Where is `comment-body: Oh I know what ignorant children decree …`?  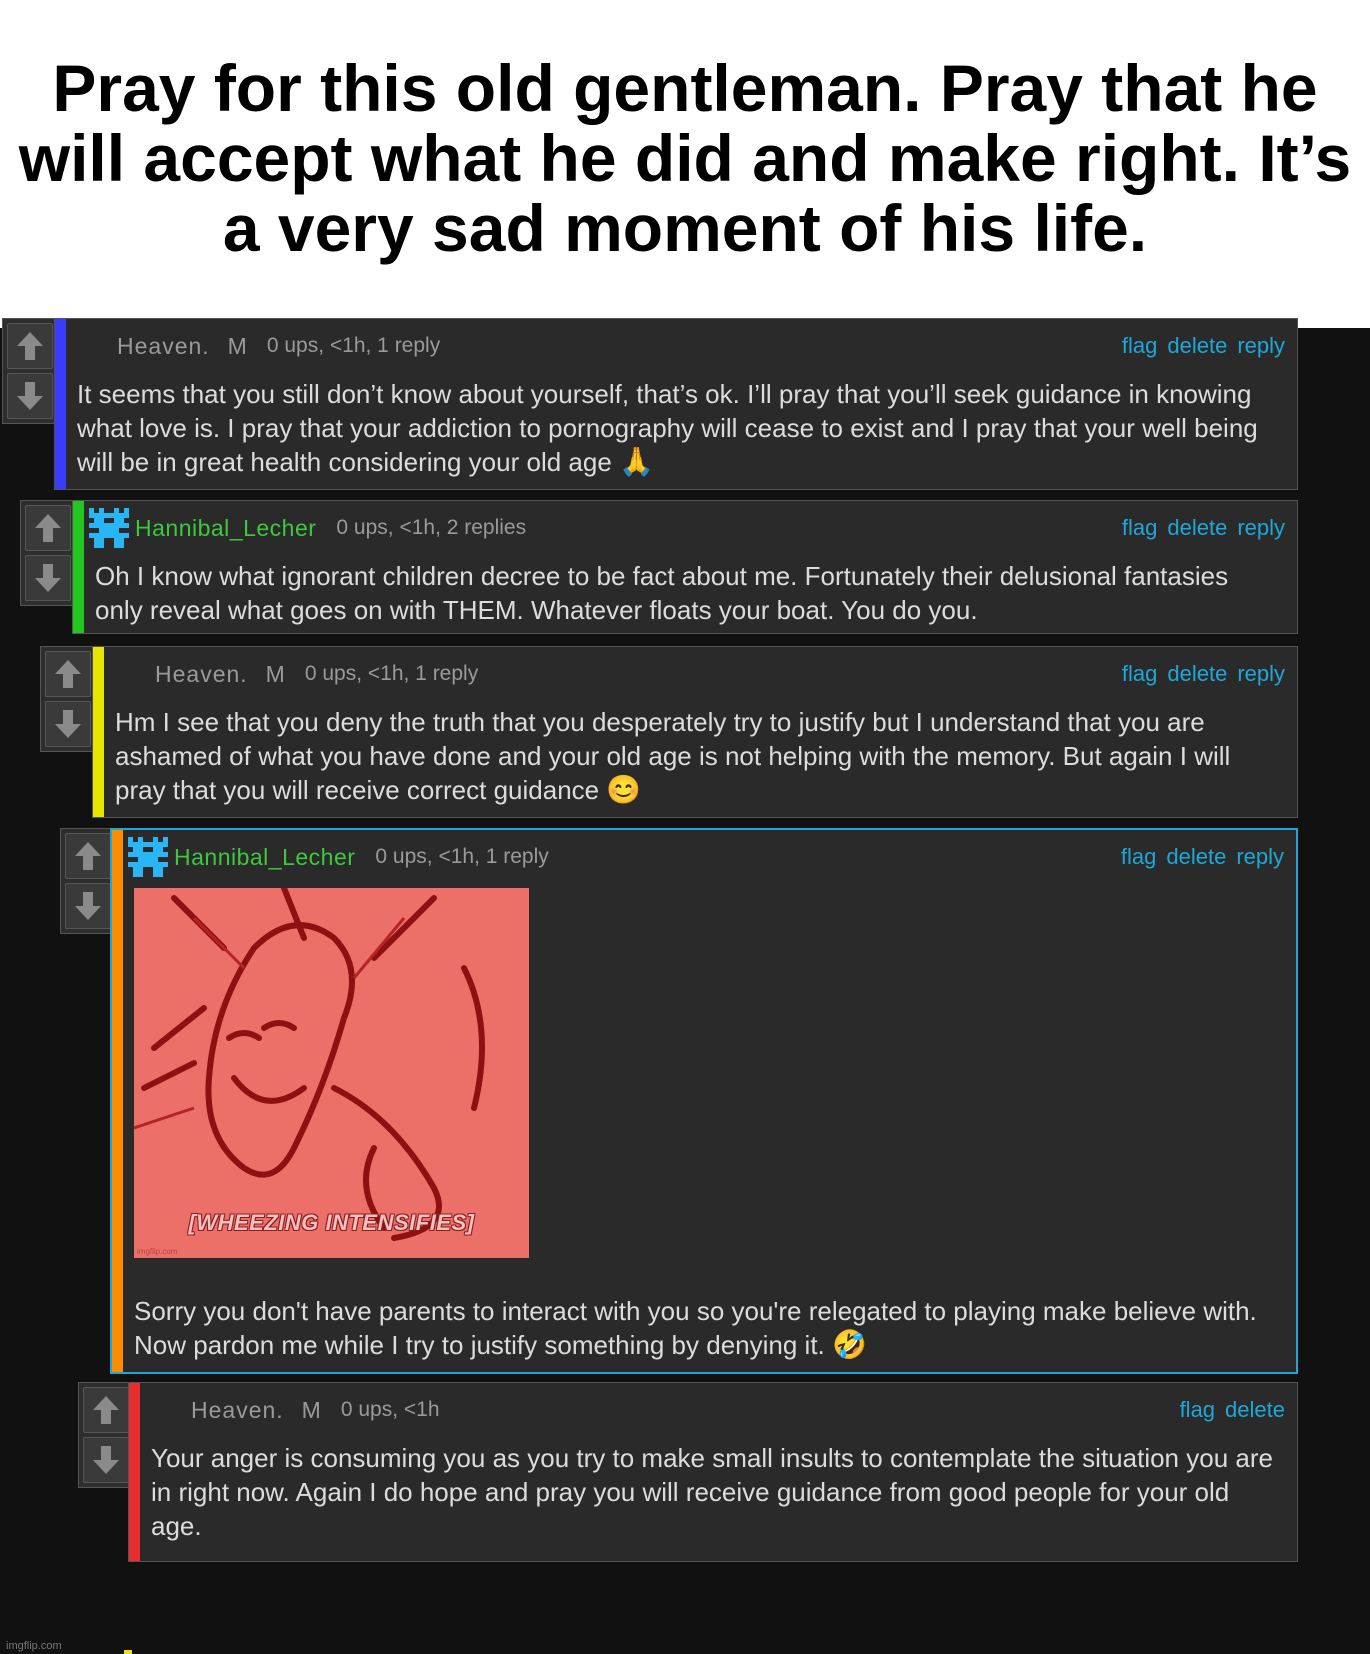 comment-body: Oh I know what ignorant children decree … is located at coordinates (662, 593).